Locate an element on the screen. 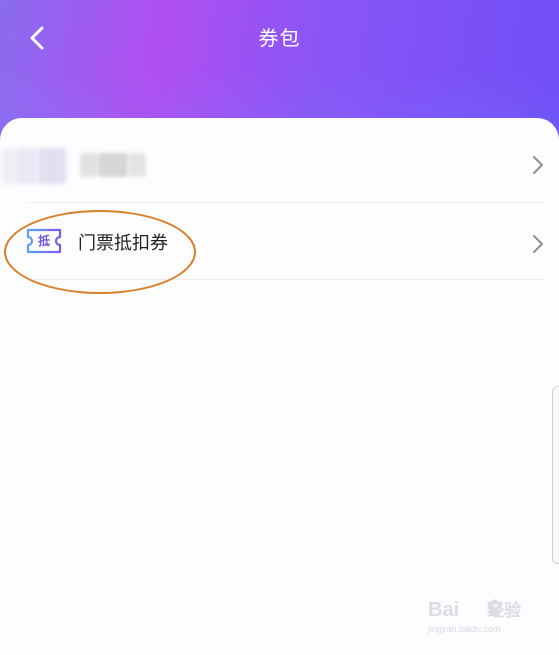 The image size is (559, 655). ticket-coupon-label: 门票抵扣券 is located at coordinates (123, 243).